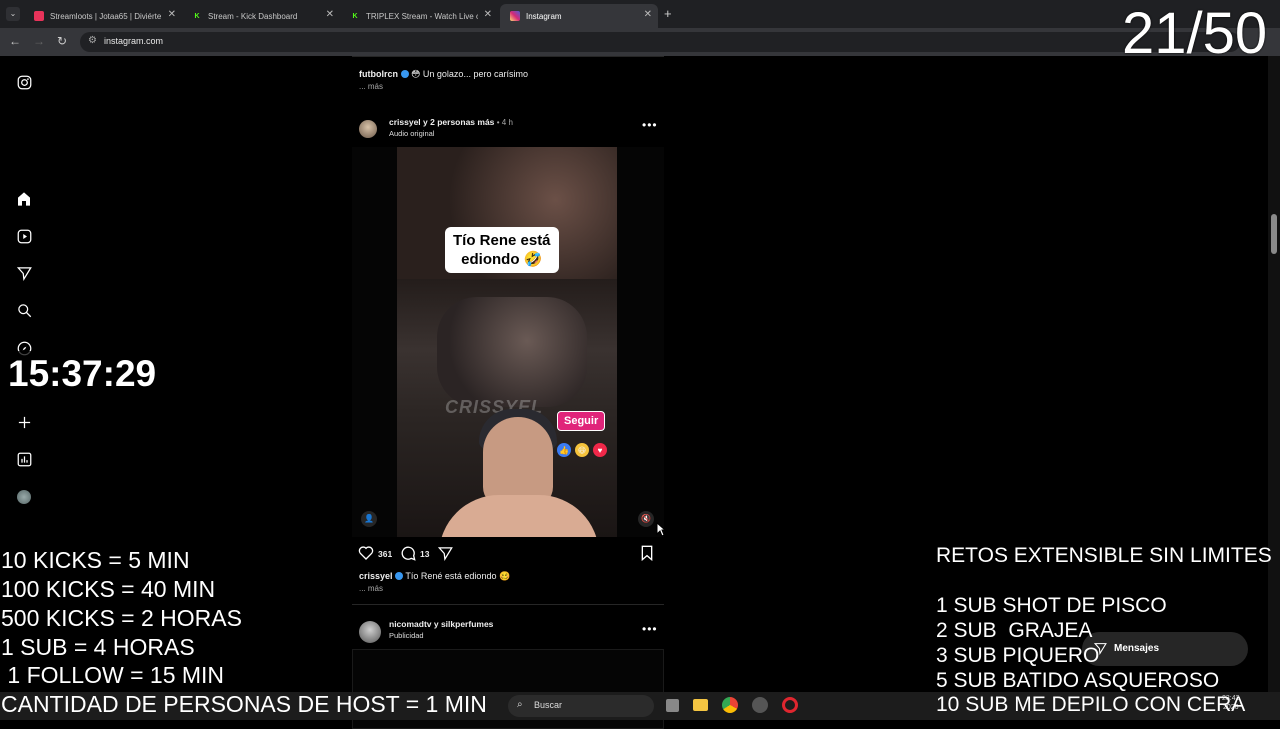 Image resolution: width=1280 pixels, height=729 pixels. Describe the element at coordinates (13, 14) in the screenshot. I see `tab-list-menu-icon: ⌄` at that location.